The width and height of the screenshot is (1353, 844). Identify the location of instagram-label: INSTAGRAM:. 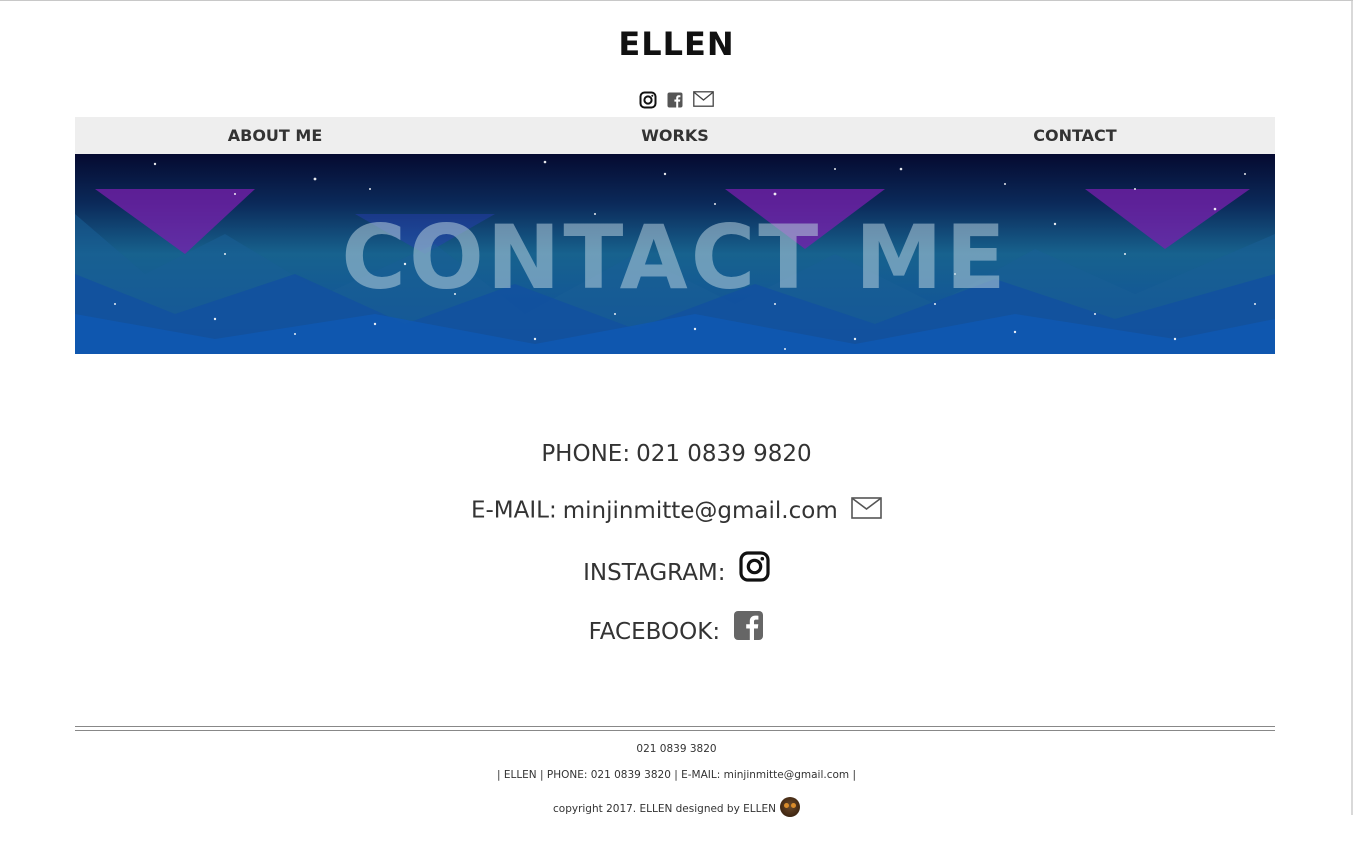
(654, 573).